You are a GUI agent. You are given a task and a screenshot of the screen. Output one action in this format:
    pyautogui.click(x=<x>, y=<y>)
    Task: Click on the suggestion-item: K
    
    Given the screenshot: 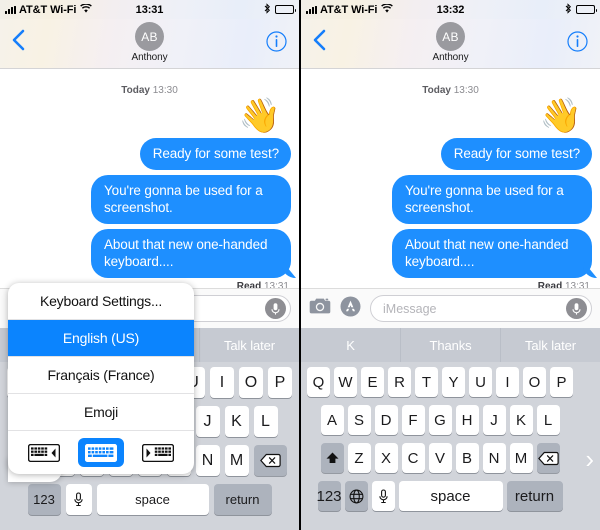 What is the action you would take?
    pyautogui.click(x=350, y=345)
    